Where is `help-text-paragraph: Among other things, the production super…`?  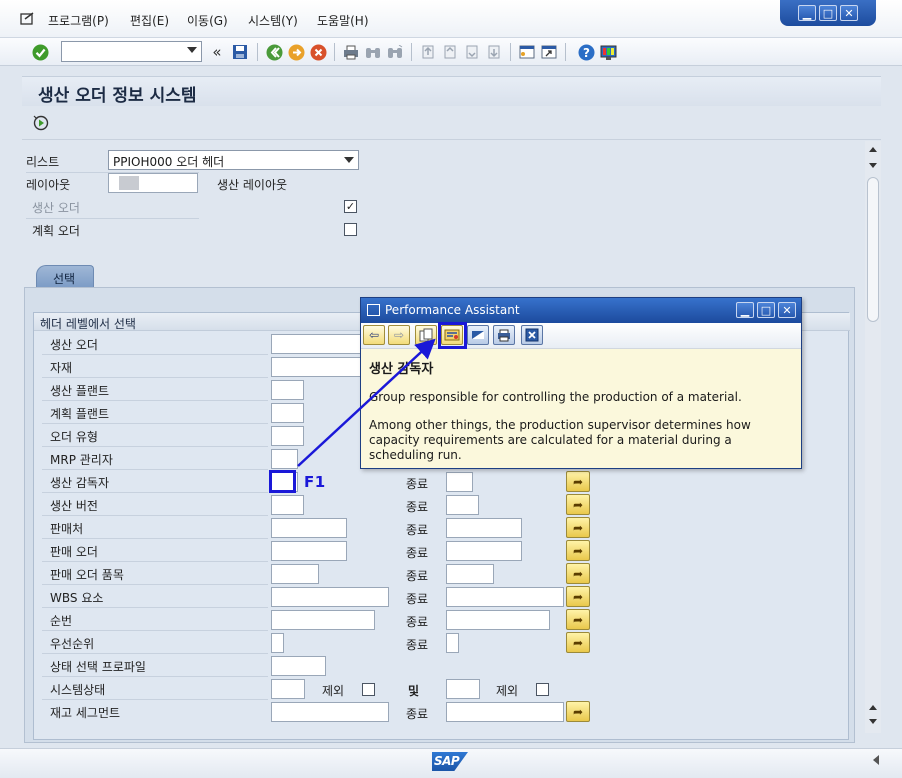
help-text-paragraph: Among other things, the production super… is located at coordinates (560, 440).